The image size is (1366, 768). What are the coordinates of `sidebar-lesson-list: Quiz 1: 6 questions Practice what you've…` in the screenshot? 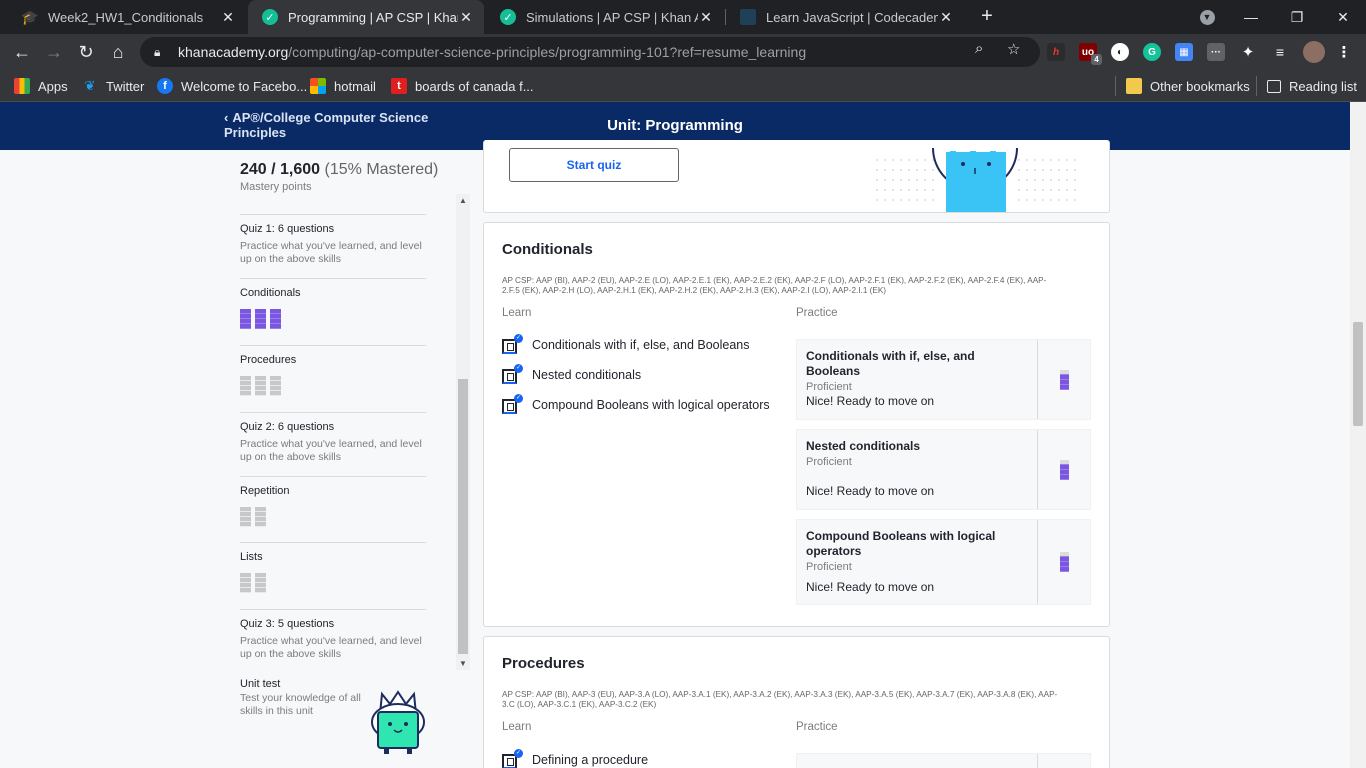 It's located at (333, 434).